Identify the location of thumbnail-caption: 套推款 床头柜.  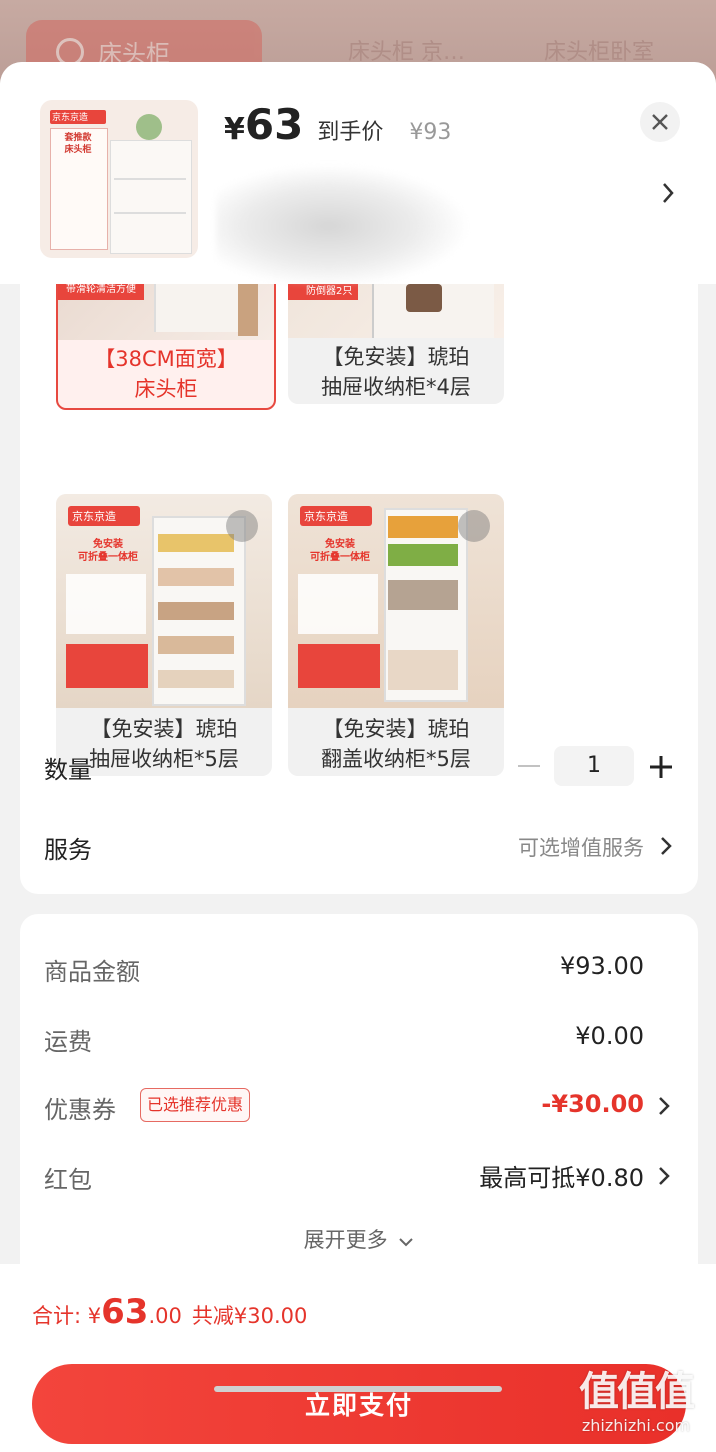
(78, 144).